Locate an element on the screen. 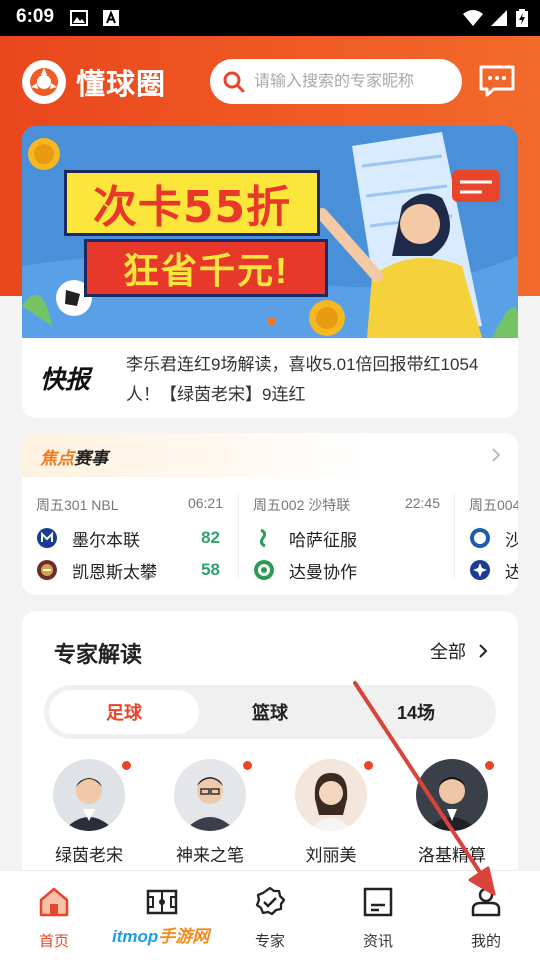  signal-icon is located at coordinates (499, 18).